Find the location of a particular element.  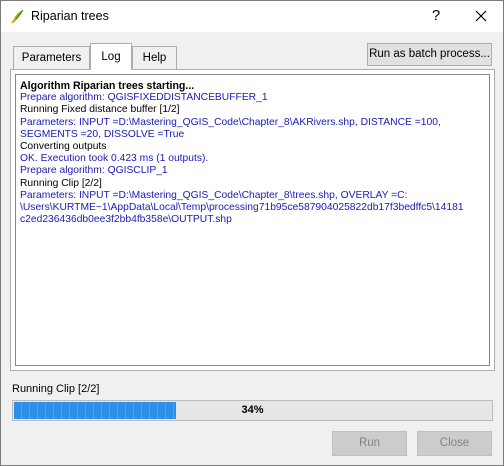

tab-parameters: Parameters is located at coordinates (51, 58).